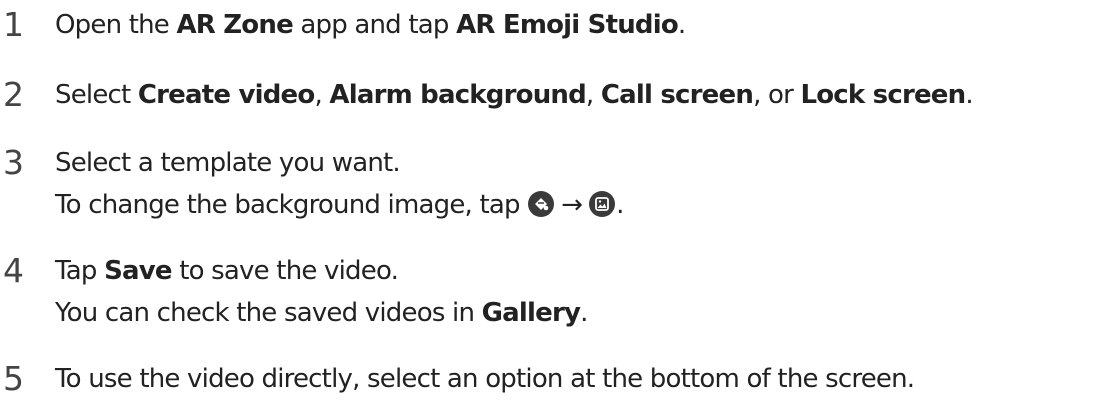 The image size is (1111, 418). Describe the element at coordinates (531, 313) in the screenshot. I see `gallery-label: Gallery` at that location.